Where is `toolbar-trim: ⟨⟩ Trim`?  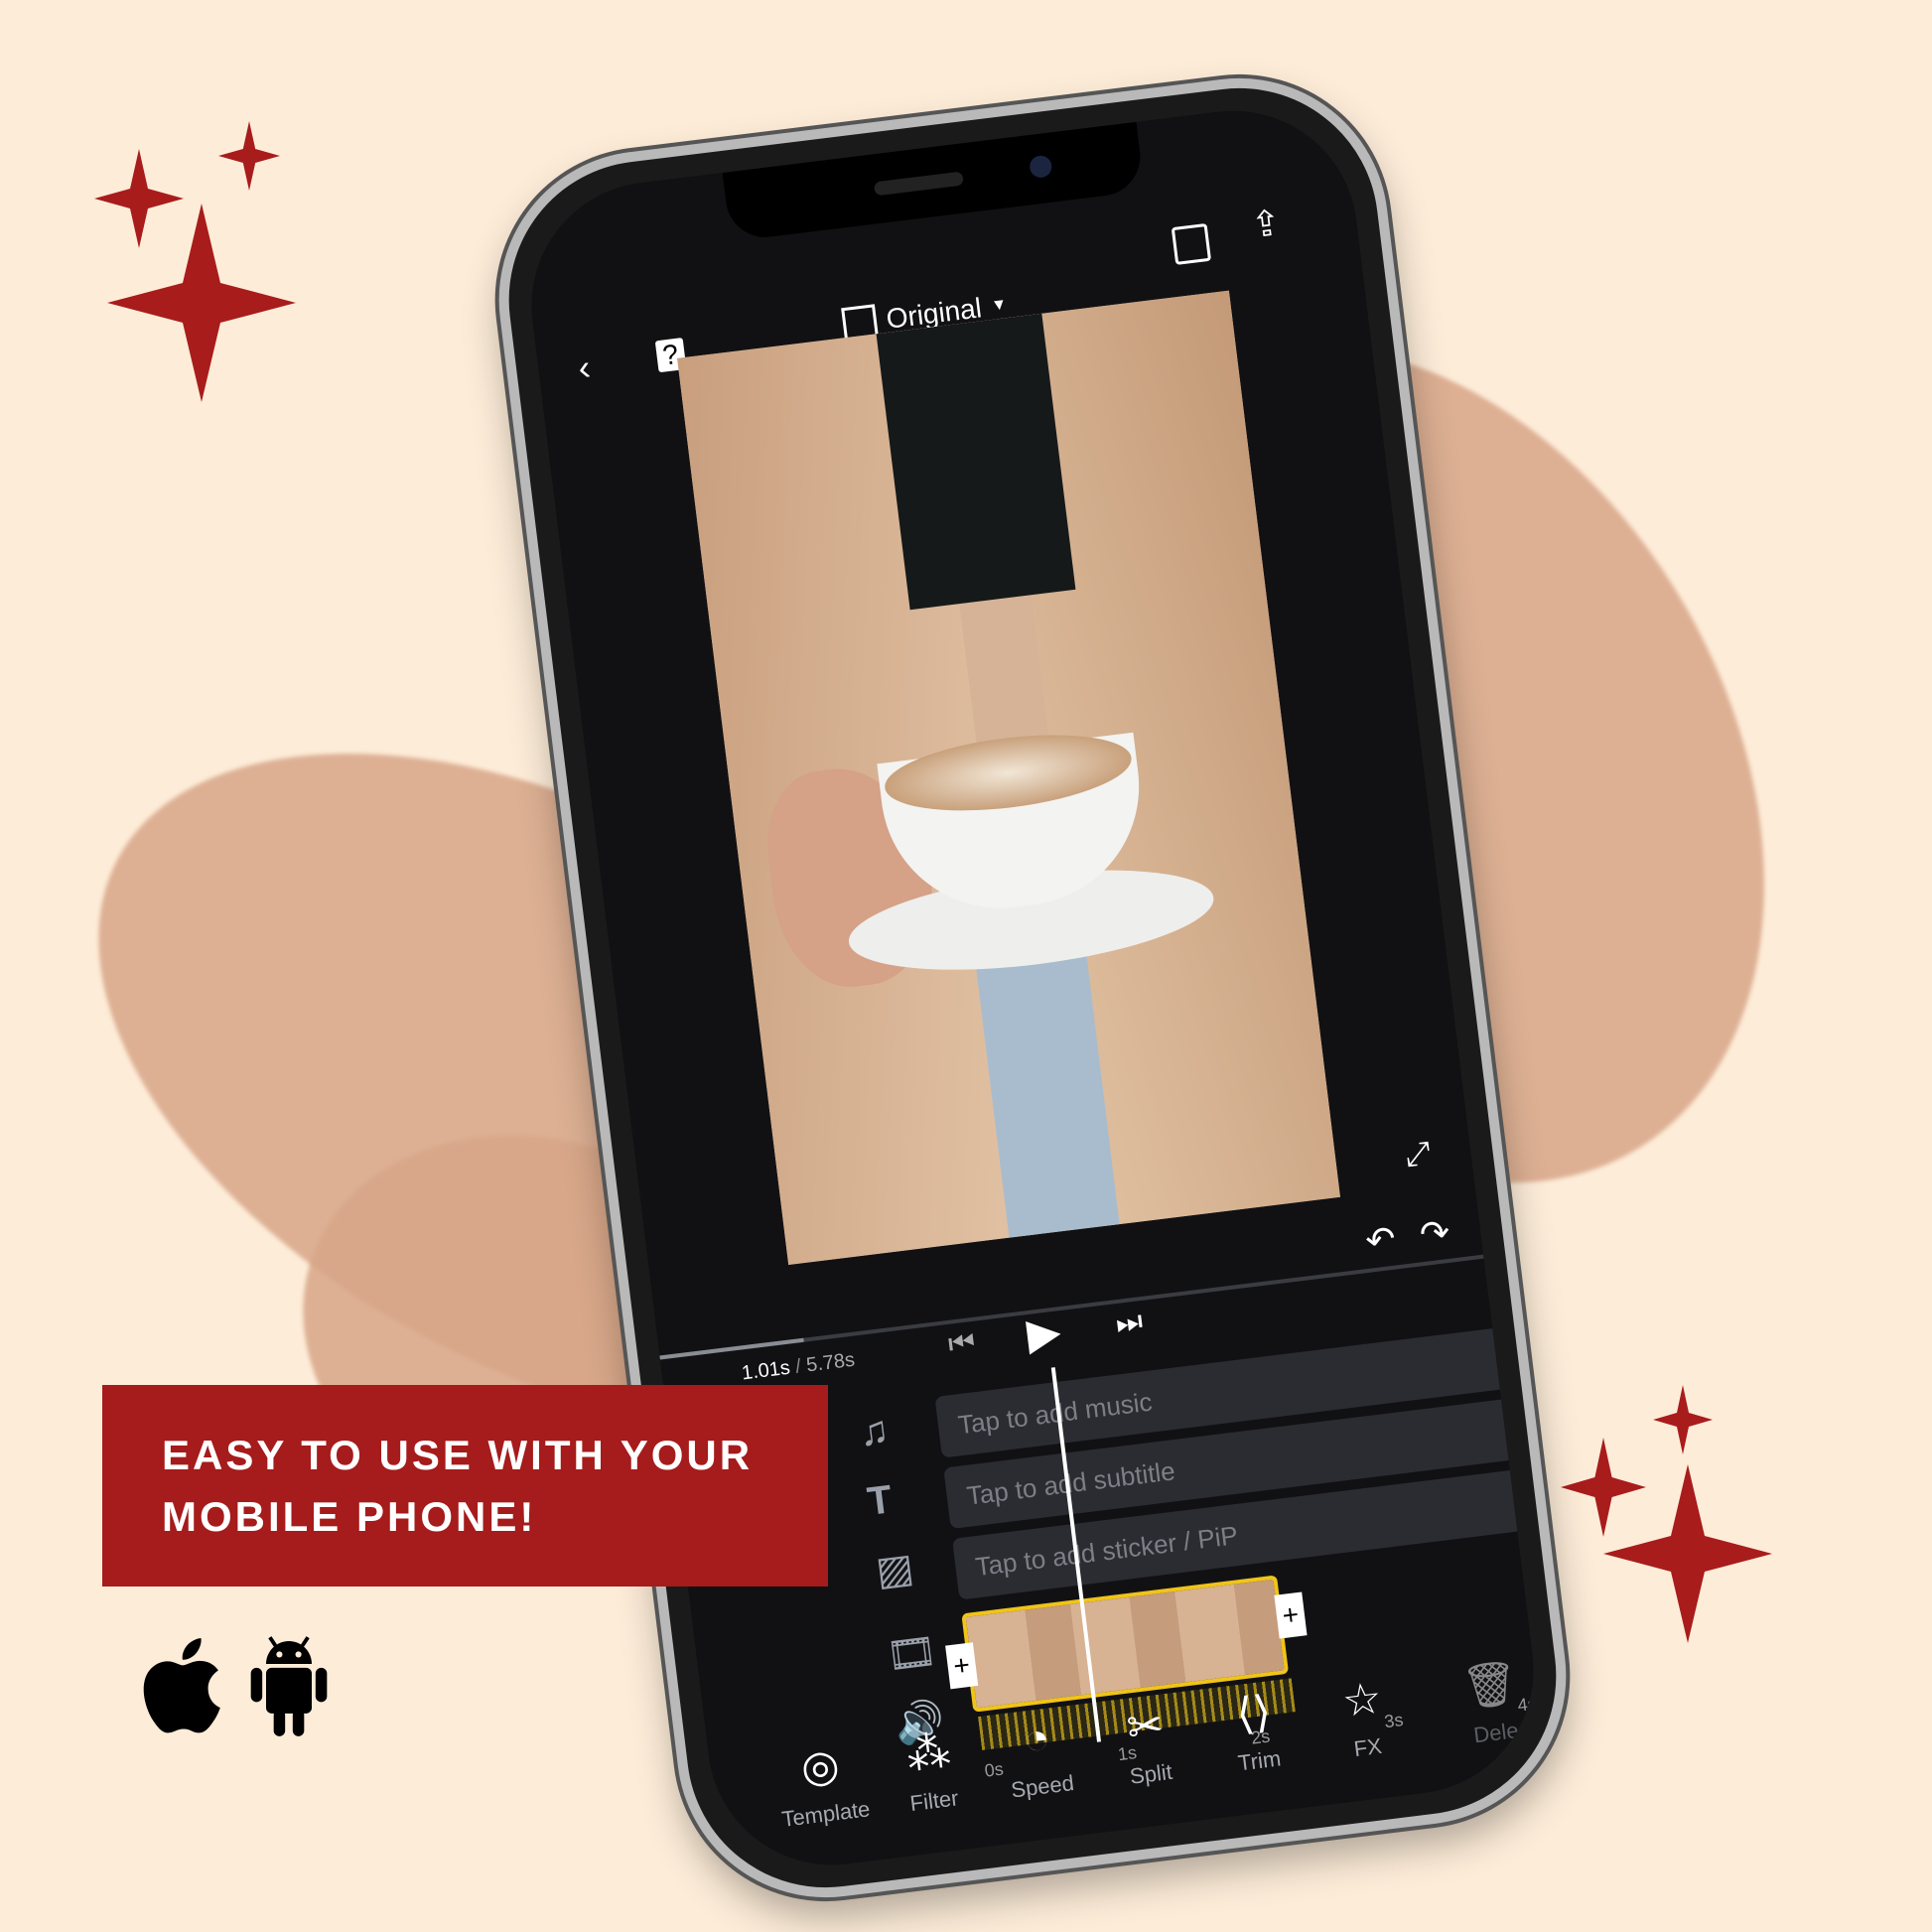
toolbar-trim: ⟨⟩ Trim is located at coordinates (1256, 1731).